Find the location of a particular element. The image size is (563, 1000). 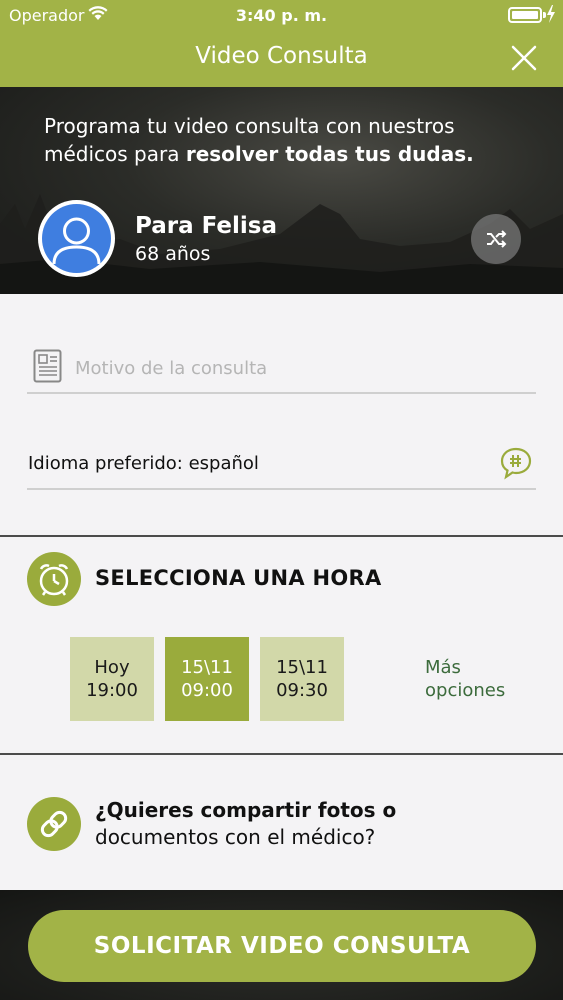

time-slot-2: 15\11 09:00 is located at coordinates (207, 679).